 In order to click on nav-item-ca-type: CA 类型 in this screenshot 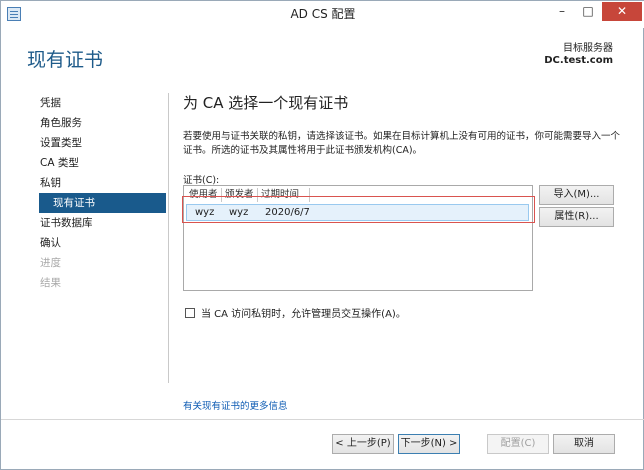, I will do `click(103, 163)`.